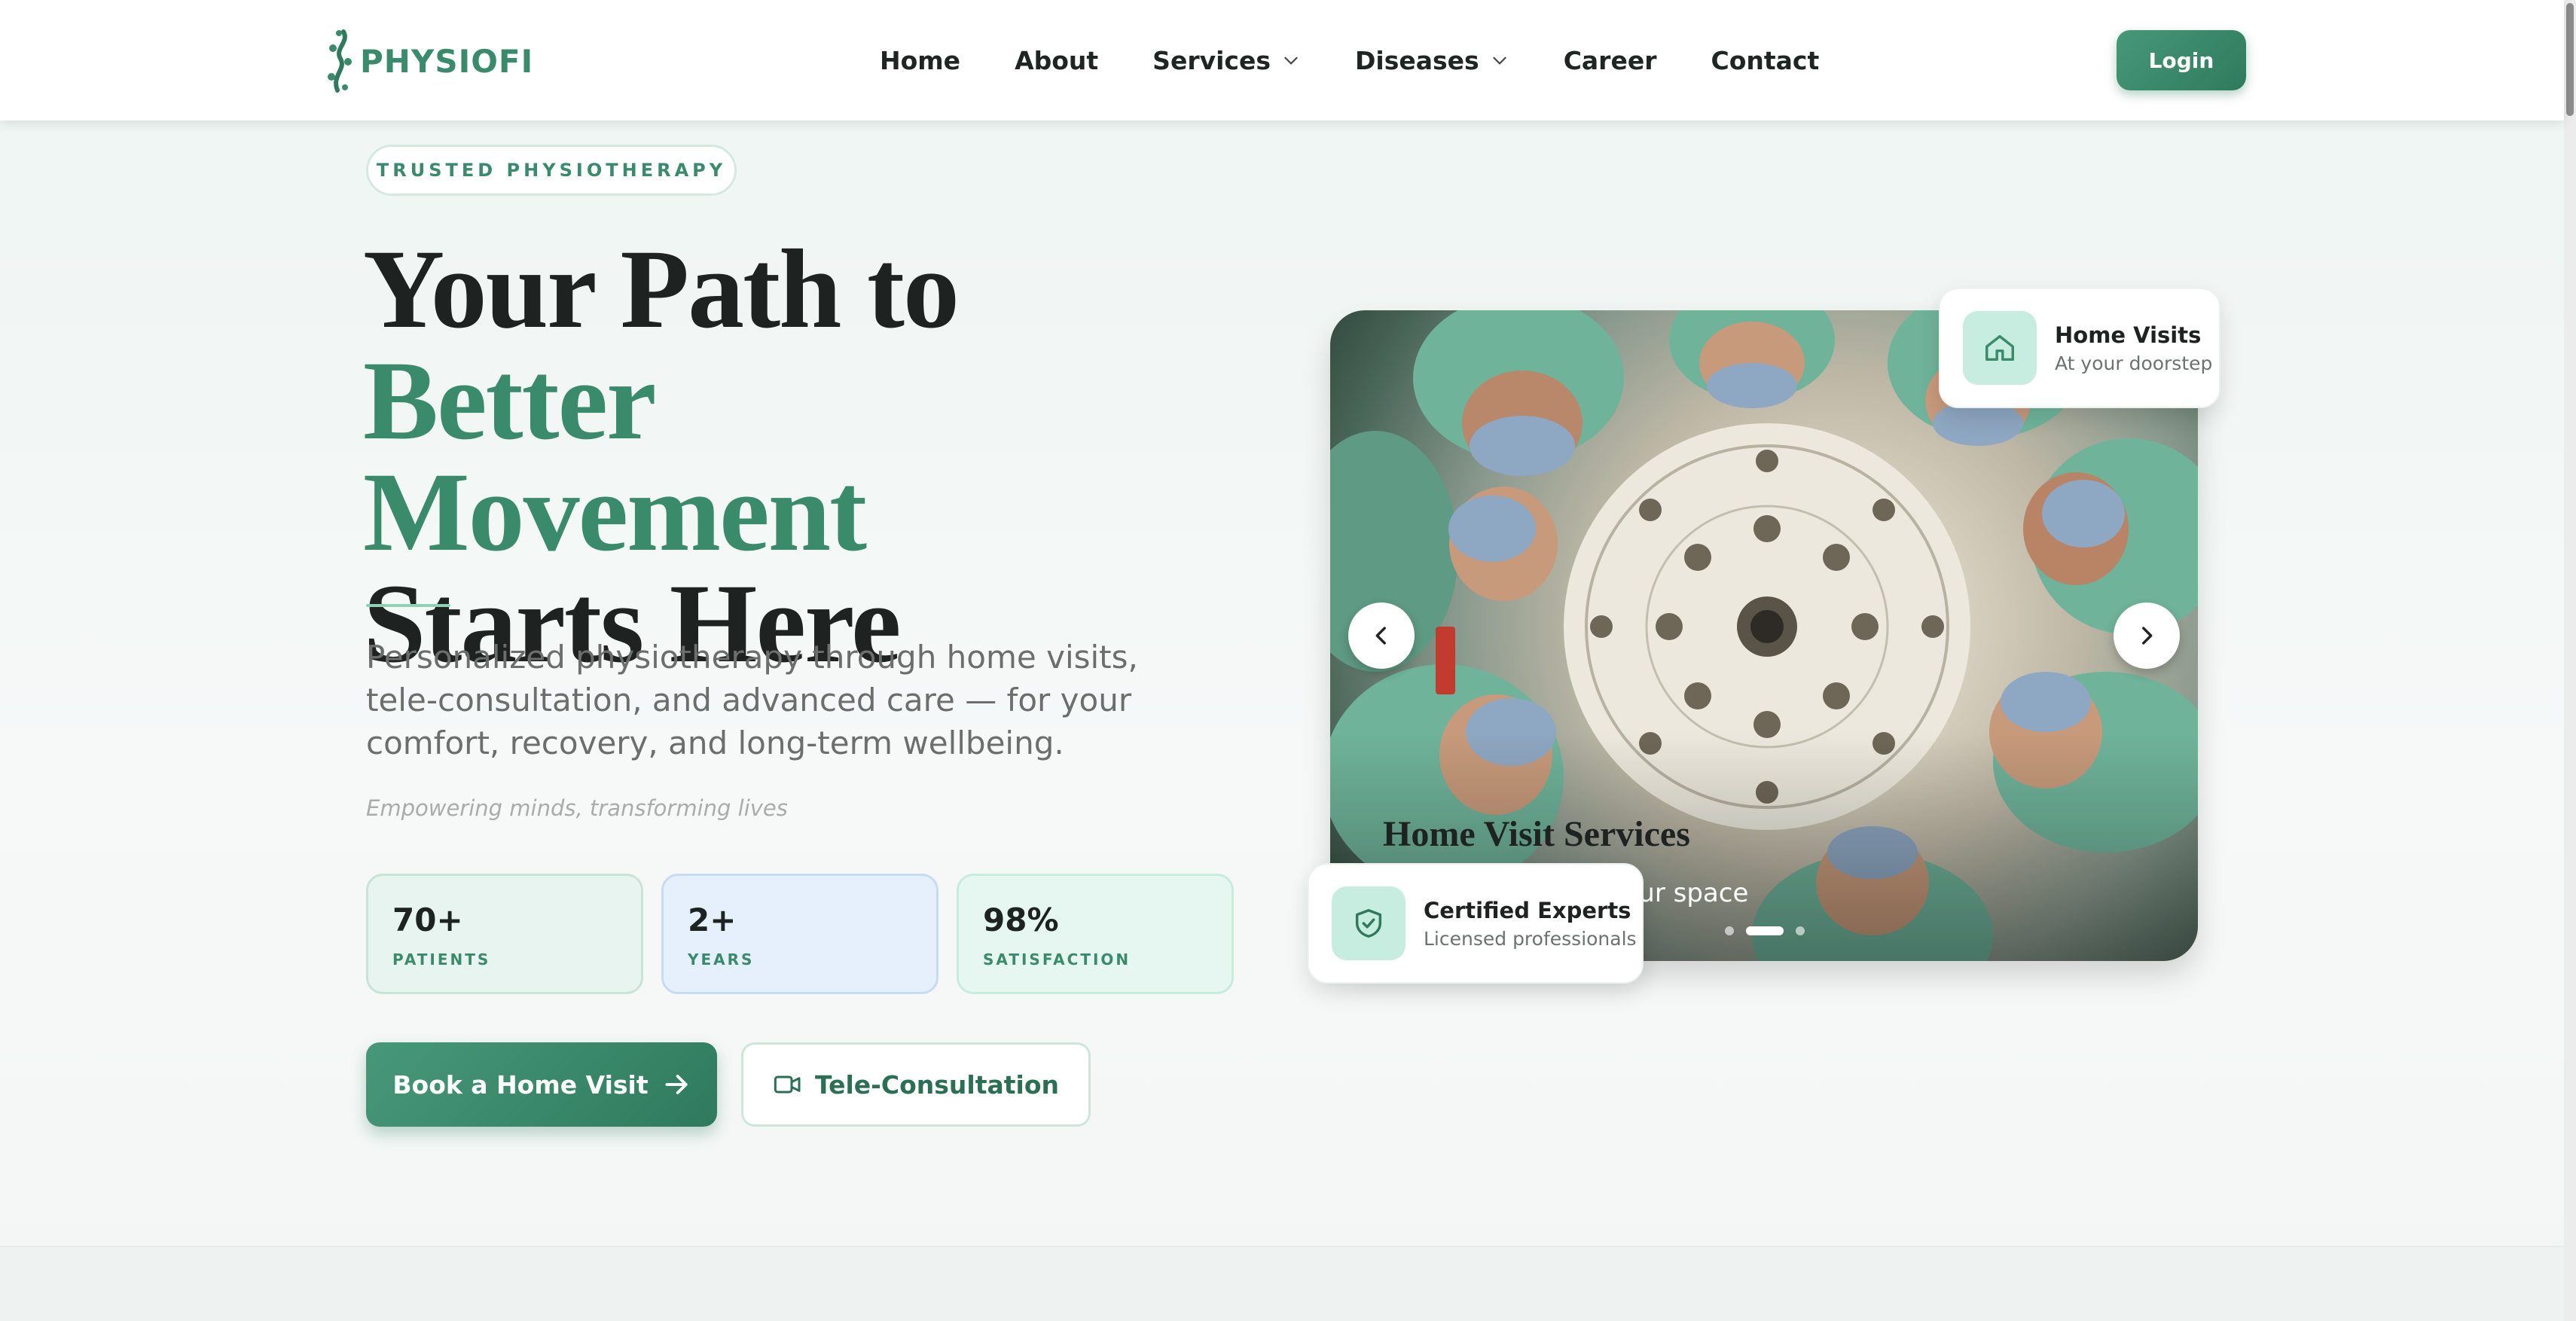 The width and height of the screenshot is (2576, 1321). Describe the element at coordinates (2181, 60) in the screenshot. I see `login-button: Login` at that location.